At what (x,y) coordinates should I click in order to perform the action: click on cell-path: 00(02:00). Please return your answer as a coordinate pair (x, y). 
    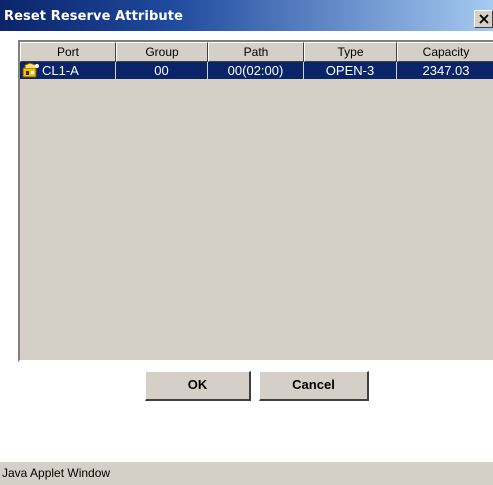
    Looking at the image, I should click on (256, 70).